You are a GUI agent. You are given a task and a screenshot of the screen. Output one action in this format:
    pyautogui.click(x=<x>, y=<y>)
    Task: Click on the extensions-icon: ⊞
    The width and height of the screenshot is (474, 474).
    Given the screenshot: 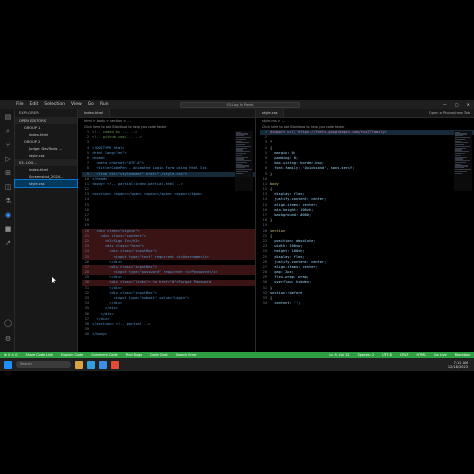 What is the action you would take?
    pyautogui.click(x=8, y=173)
    